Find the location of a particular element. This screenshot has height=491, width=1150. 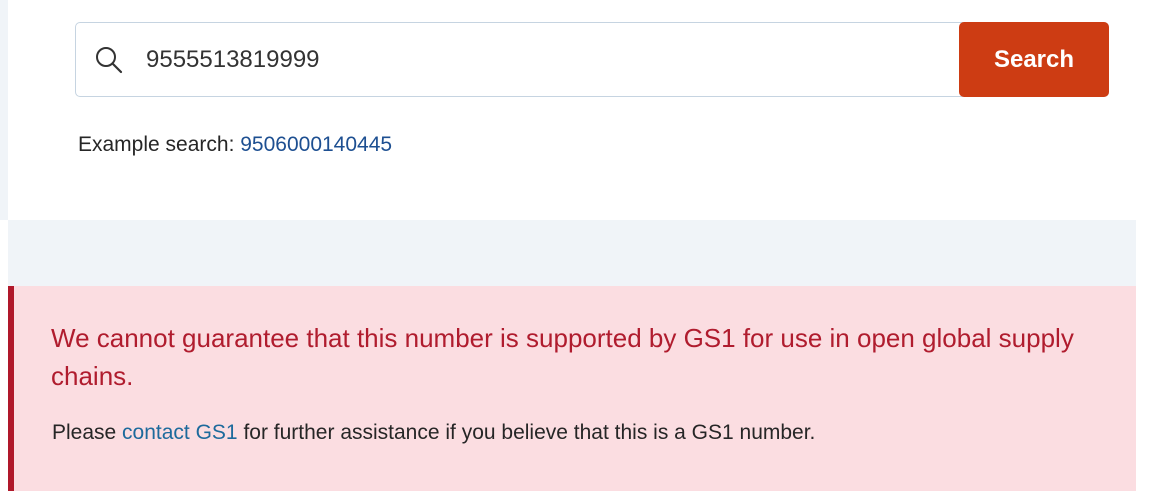

contact-gs1-link: contact GS1 is located at coordinates (180, 432).